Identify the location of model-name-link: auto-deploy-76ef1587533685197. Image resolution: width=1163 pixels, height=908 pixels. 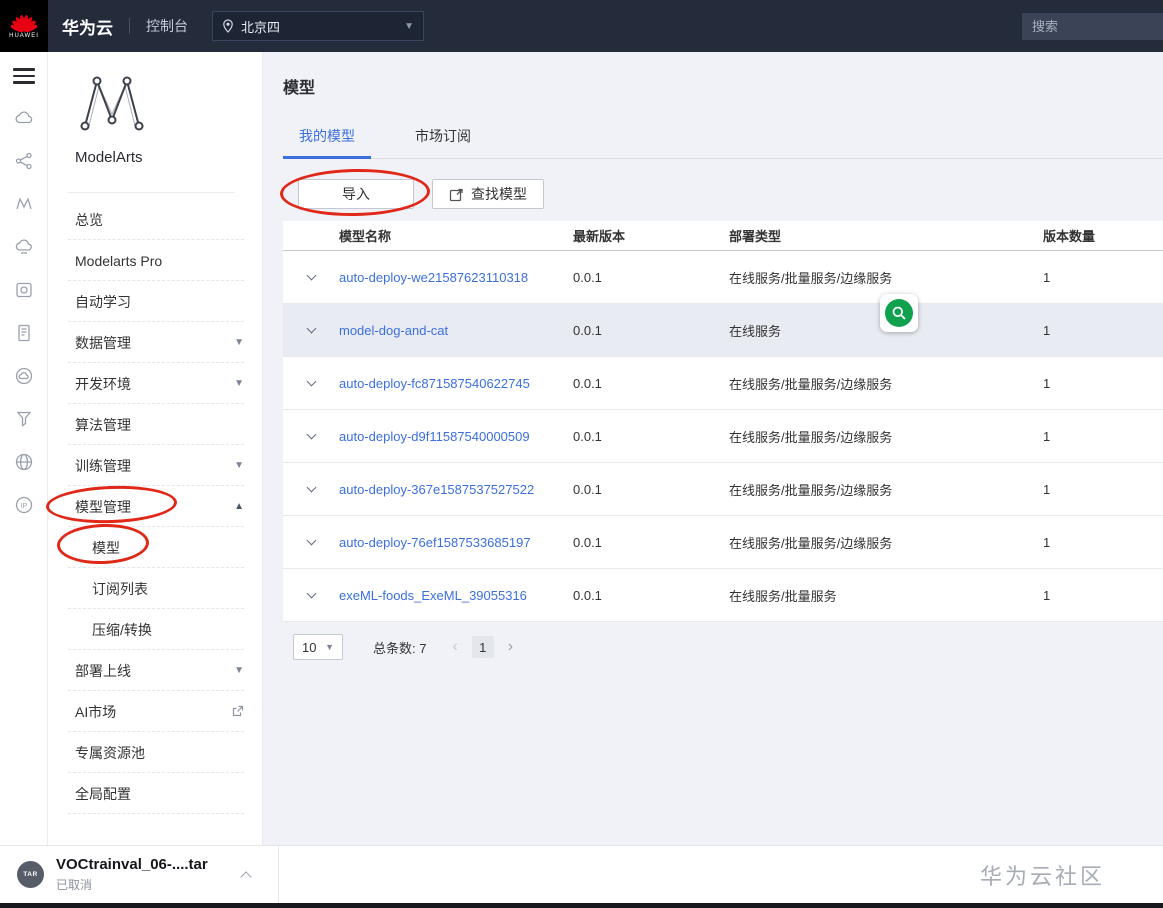
(456, 542).